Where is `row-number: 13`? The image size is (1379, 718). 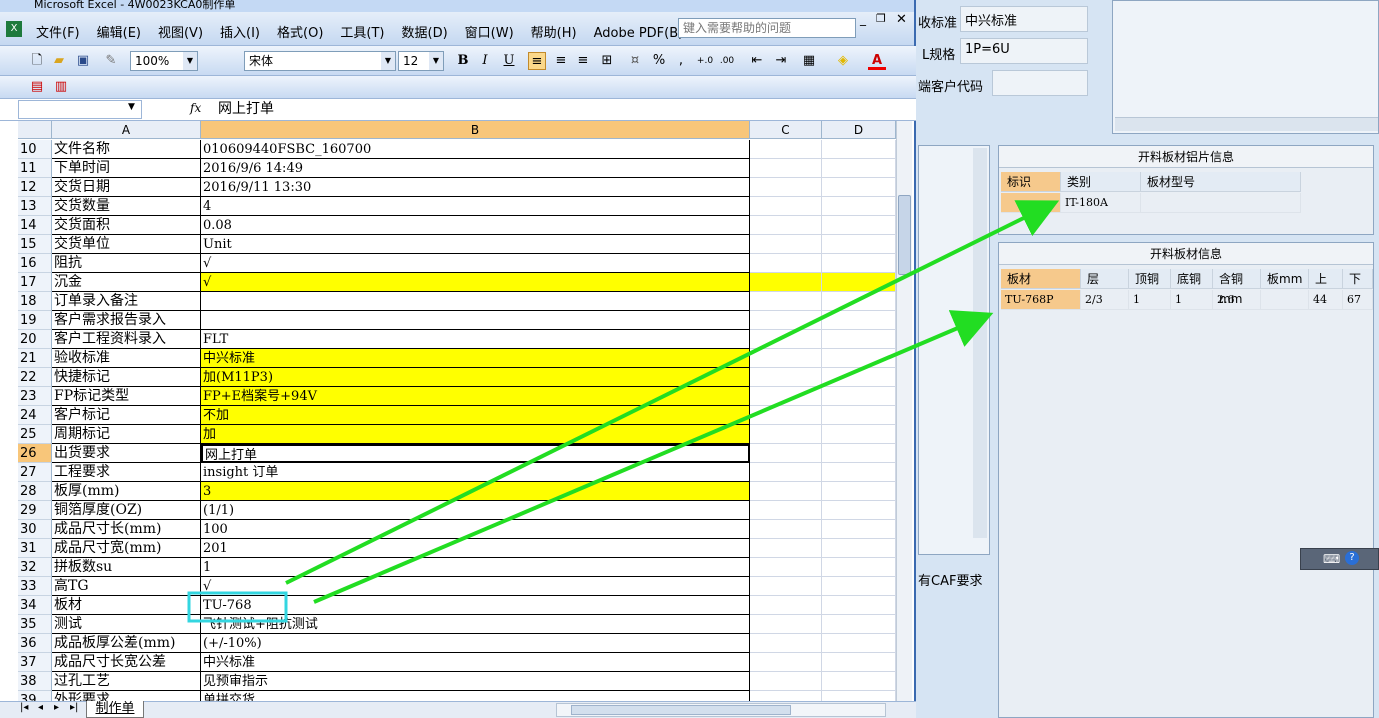 row-number: 13 is located at coordinates (35, 206).